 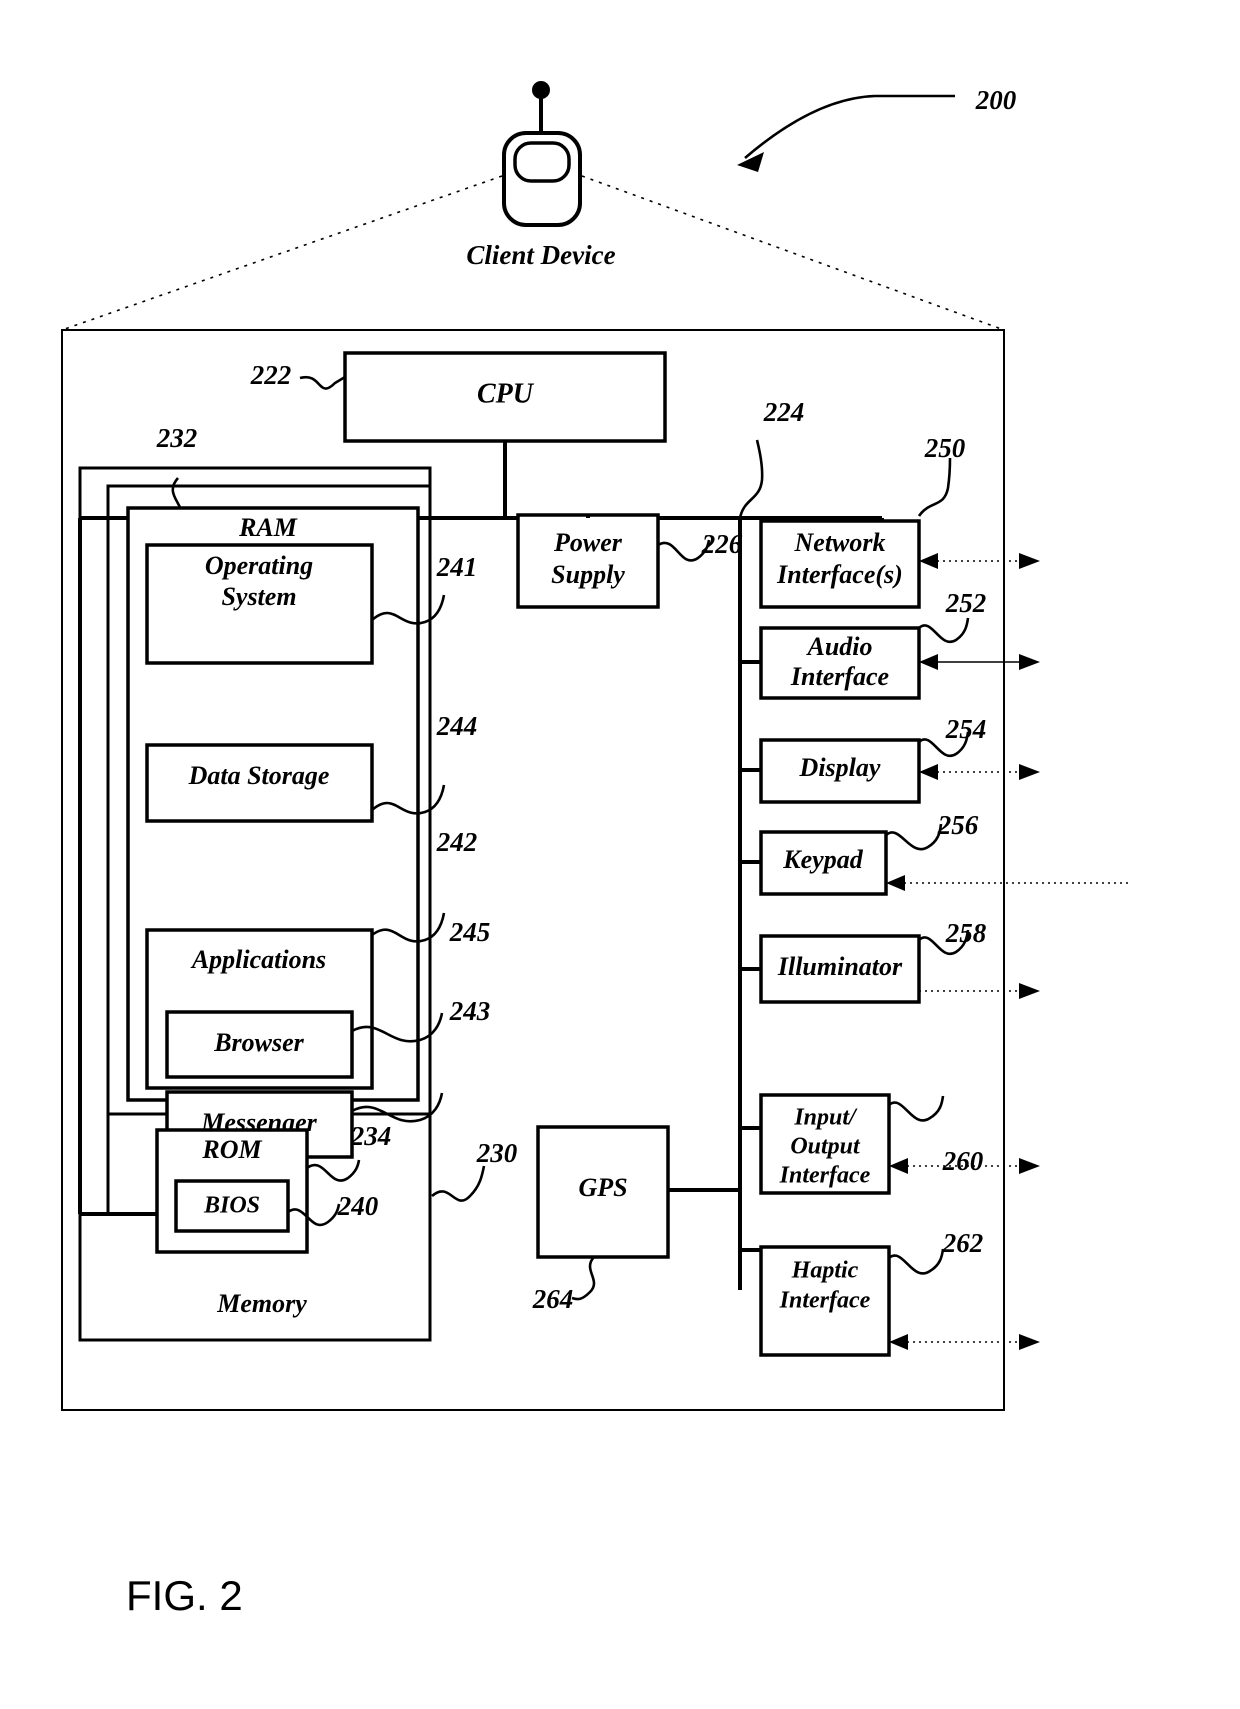 I want to click on ref-256: 256, so click(x=958, y=825).